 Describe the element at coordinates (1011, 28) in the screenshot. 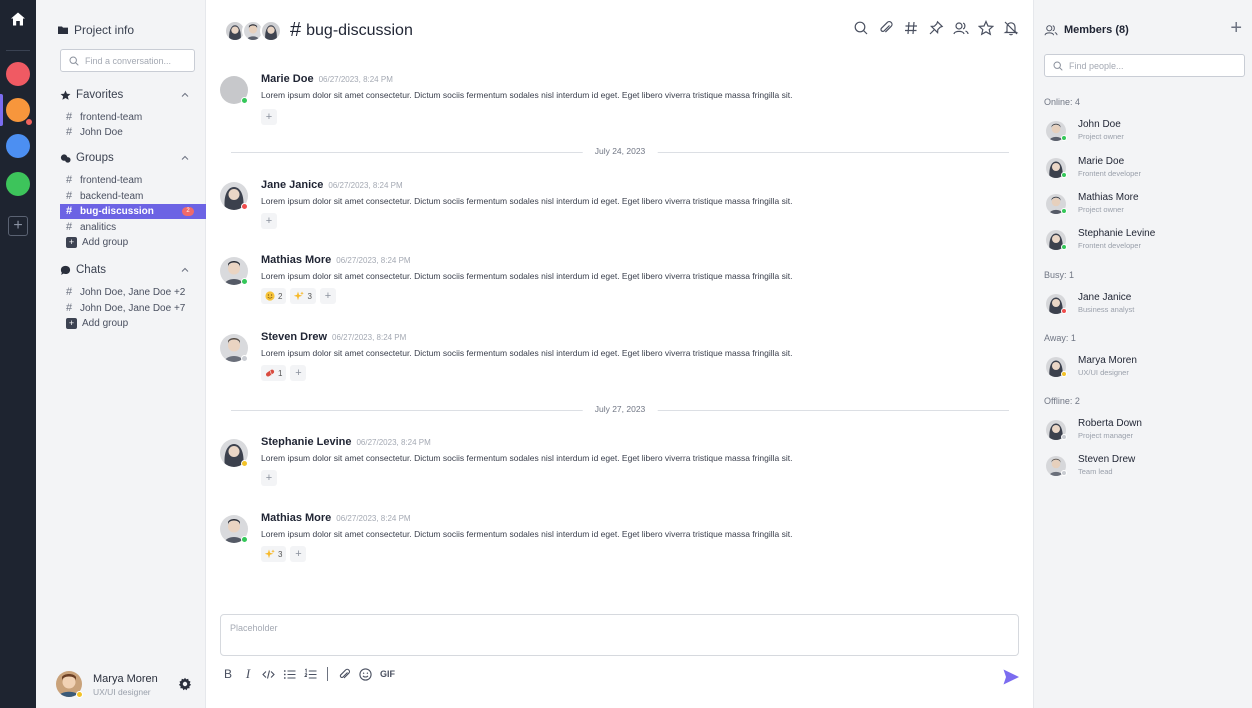

I see `mute-button` at that location.